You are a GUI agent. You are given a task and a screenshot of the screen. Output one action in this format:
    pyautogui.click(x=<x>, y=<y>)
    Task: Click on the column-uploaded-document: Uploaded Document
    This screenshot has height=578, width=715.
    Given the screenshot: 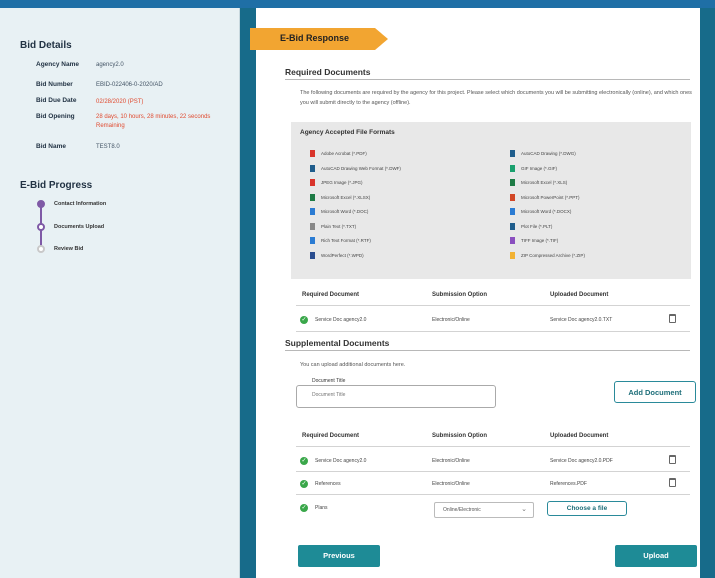 What is the action you would take?
    pyautogui.click(x=579, y=295)
    